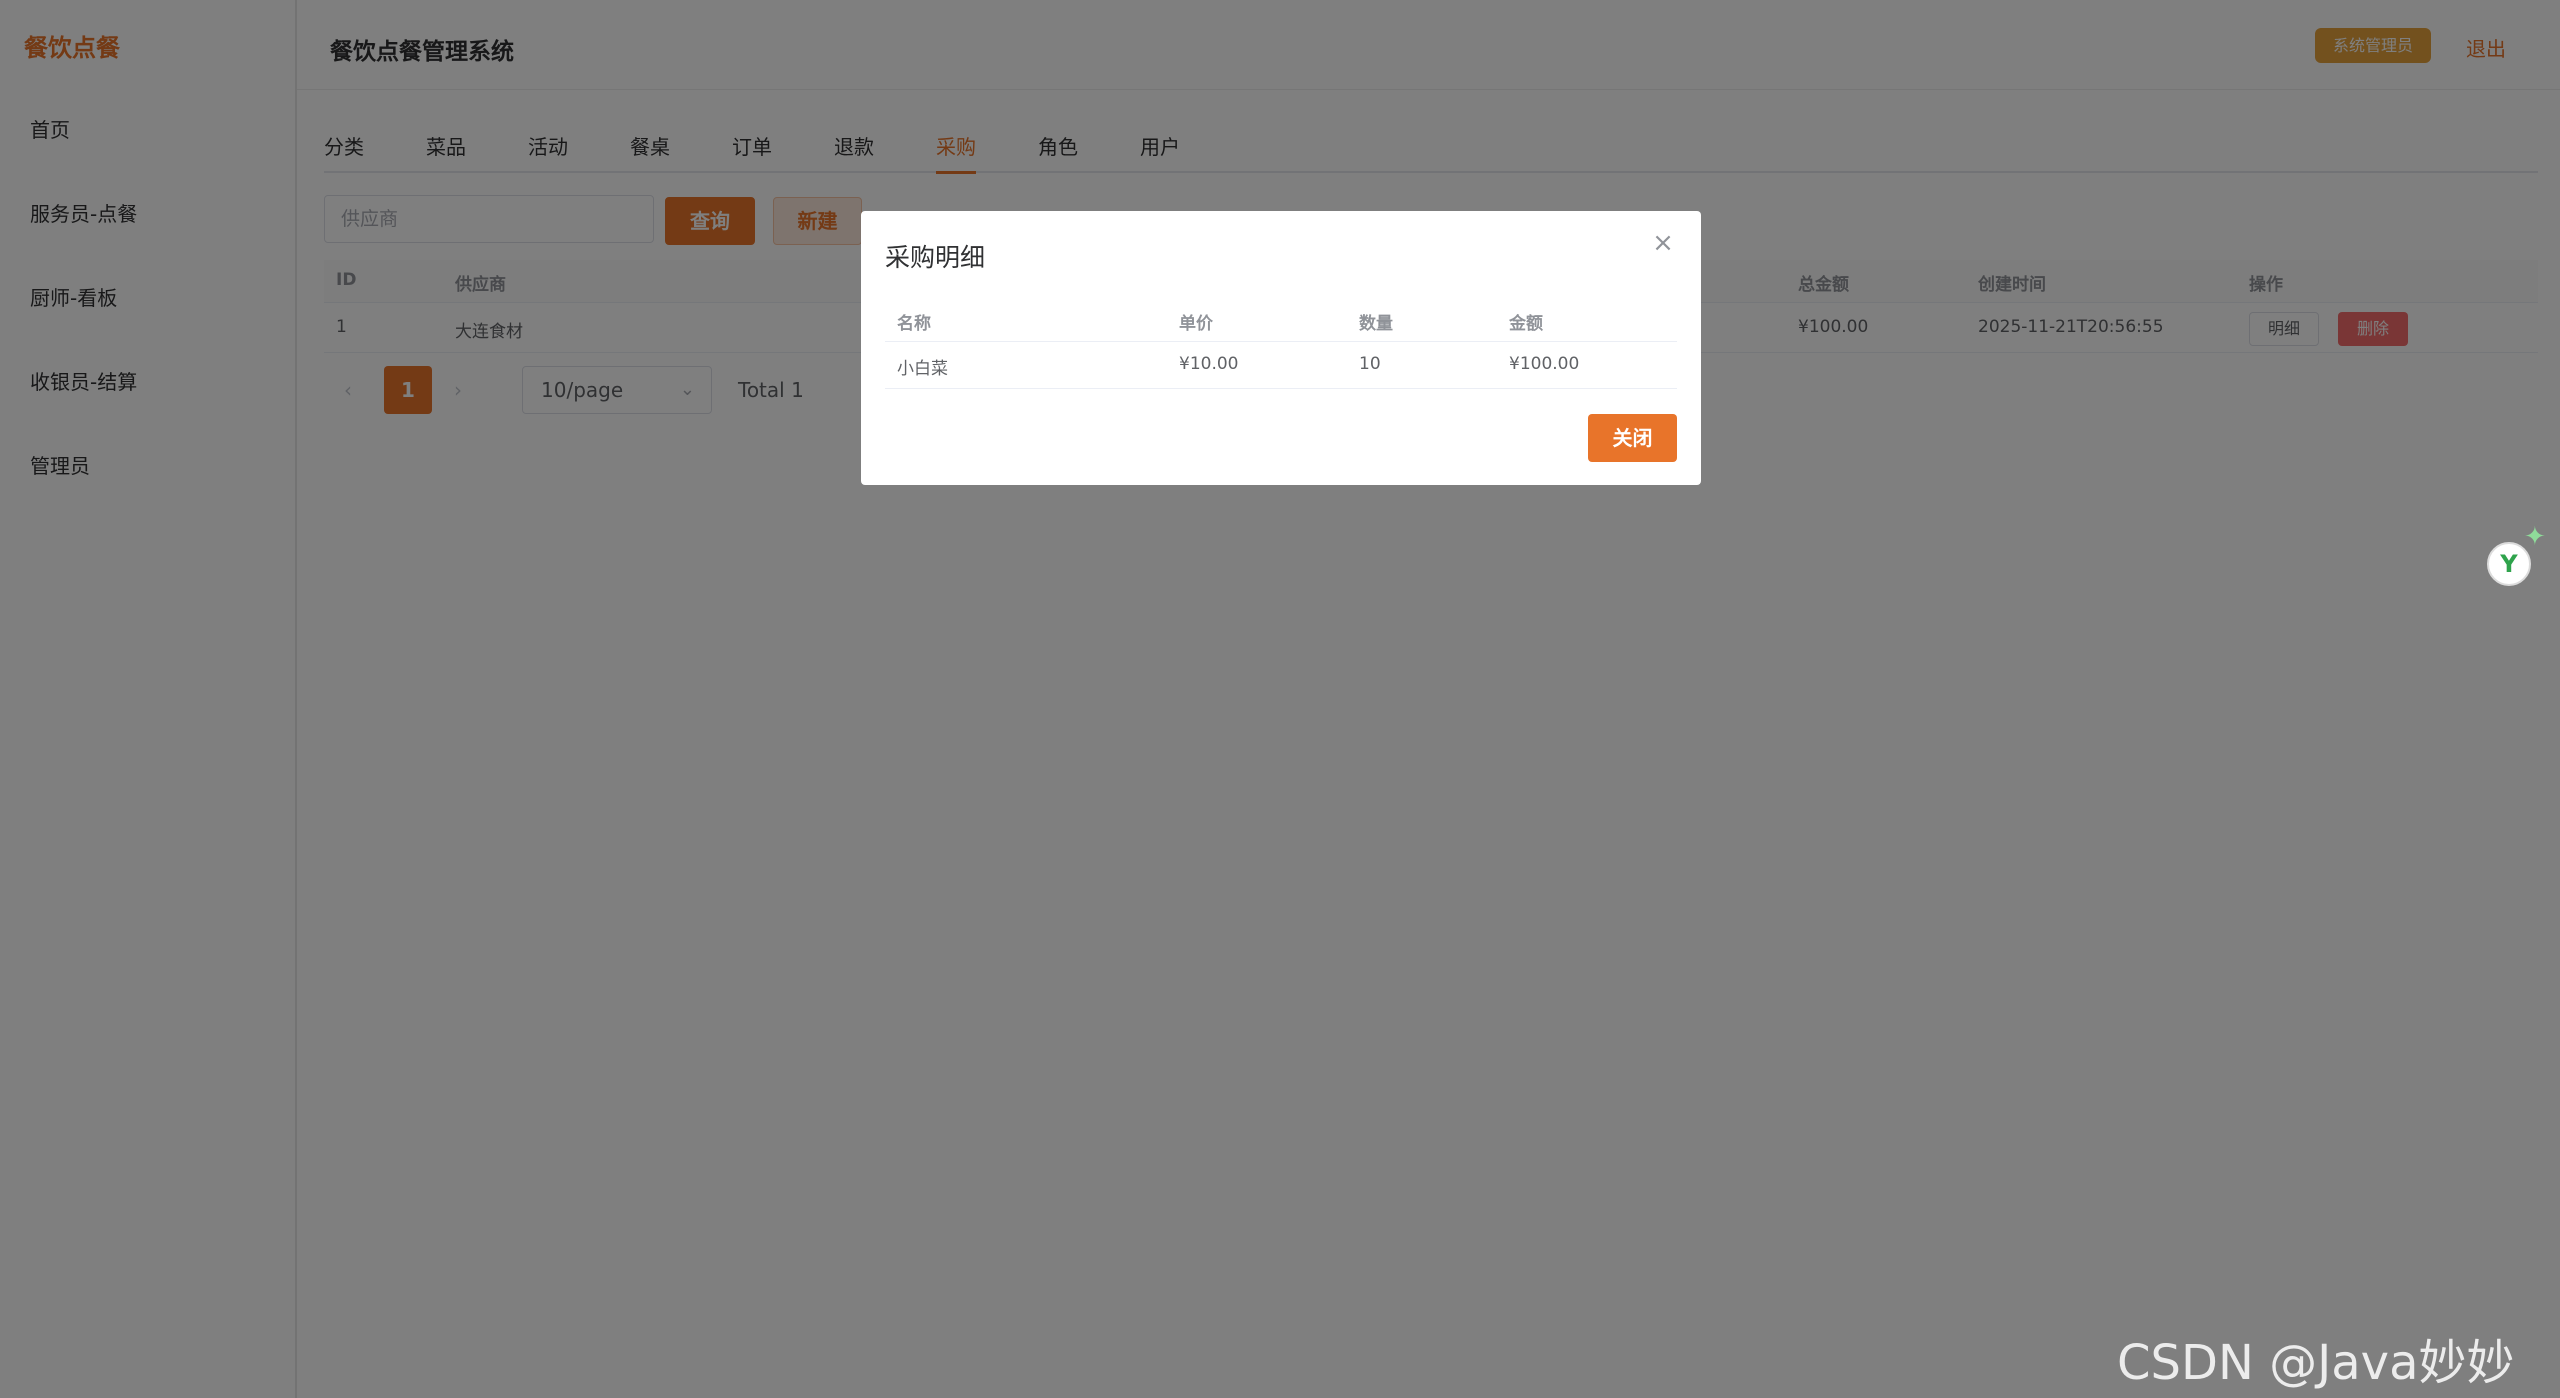  Describe the element at coordinates (1196, 324) in the screenshot. I see `column-header-unit-price: 单价` at that location.